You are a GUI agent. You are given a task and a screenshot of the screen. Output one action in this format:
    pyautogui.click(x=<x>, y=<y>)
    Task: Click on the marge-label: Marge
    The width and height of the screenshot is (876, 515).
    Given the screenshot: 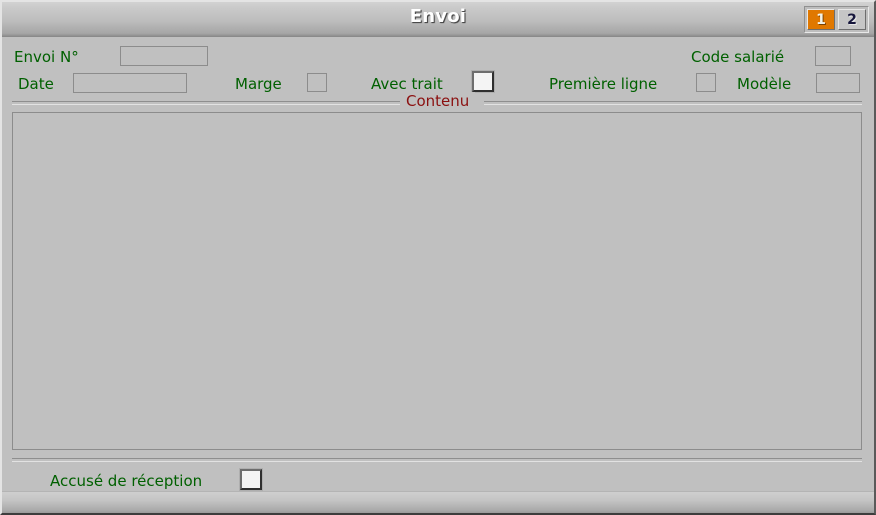 What is the action you would take?
    pyautogui.click(x=258, y=84)
    